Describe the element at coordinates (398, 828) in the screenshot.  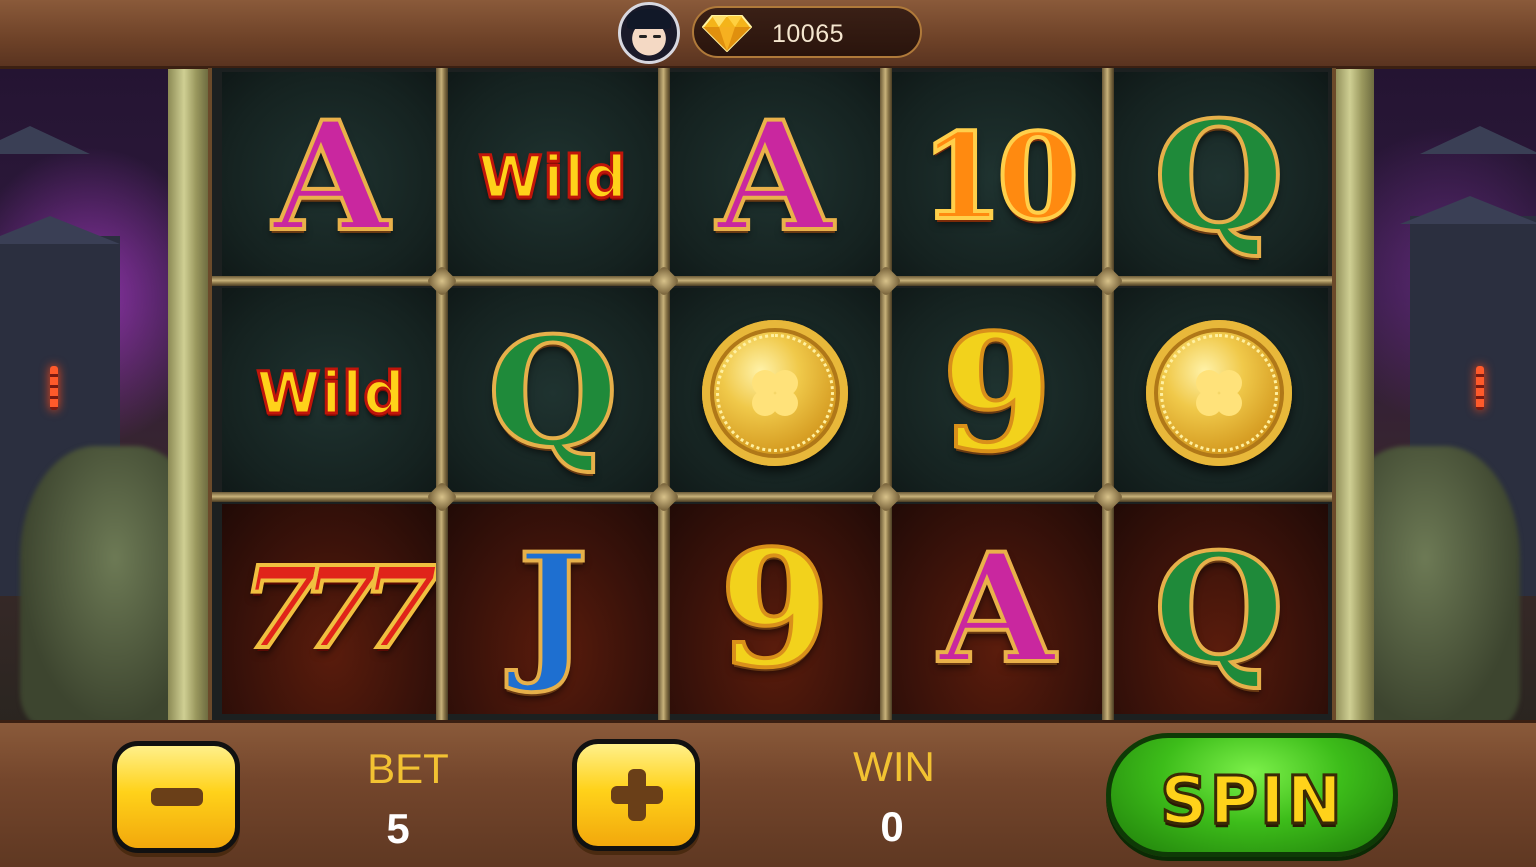
I see `bet-value: 5` at that location.